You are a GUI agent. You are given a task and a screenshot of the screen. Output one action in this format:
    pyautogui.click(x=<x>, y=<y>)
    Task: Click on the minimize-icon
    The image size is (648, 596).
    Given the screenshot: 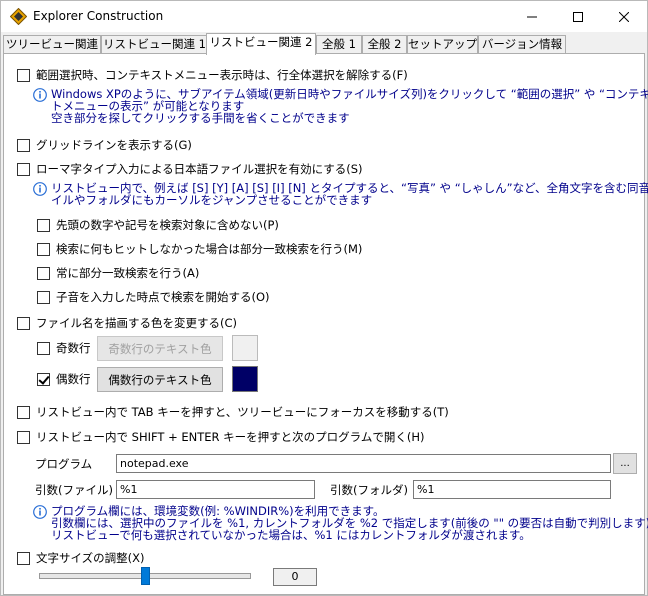 What is the action you would take?
    pyautogui.click(x=532, y=16)
    